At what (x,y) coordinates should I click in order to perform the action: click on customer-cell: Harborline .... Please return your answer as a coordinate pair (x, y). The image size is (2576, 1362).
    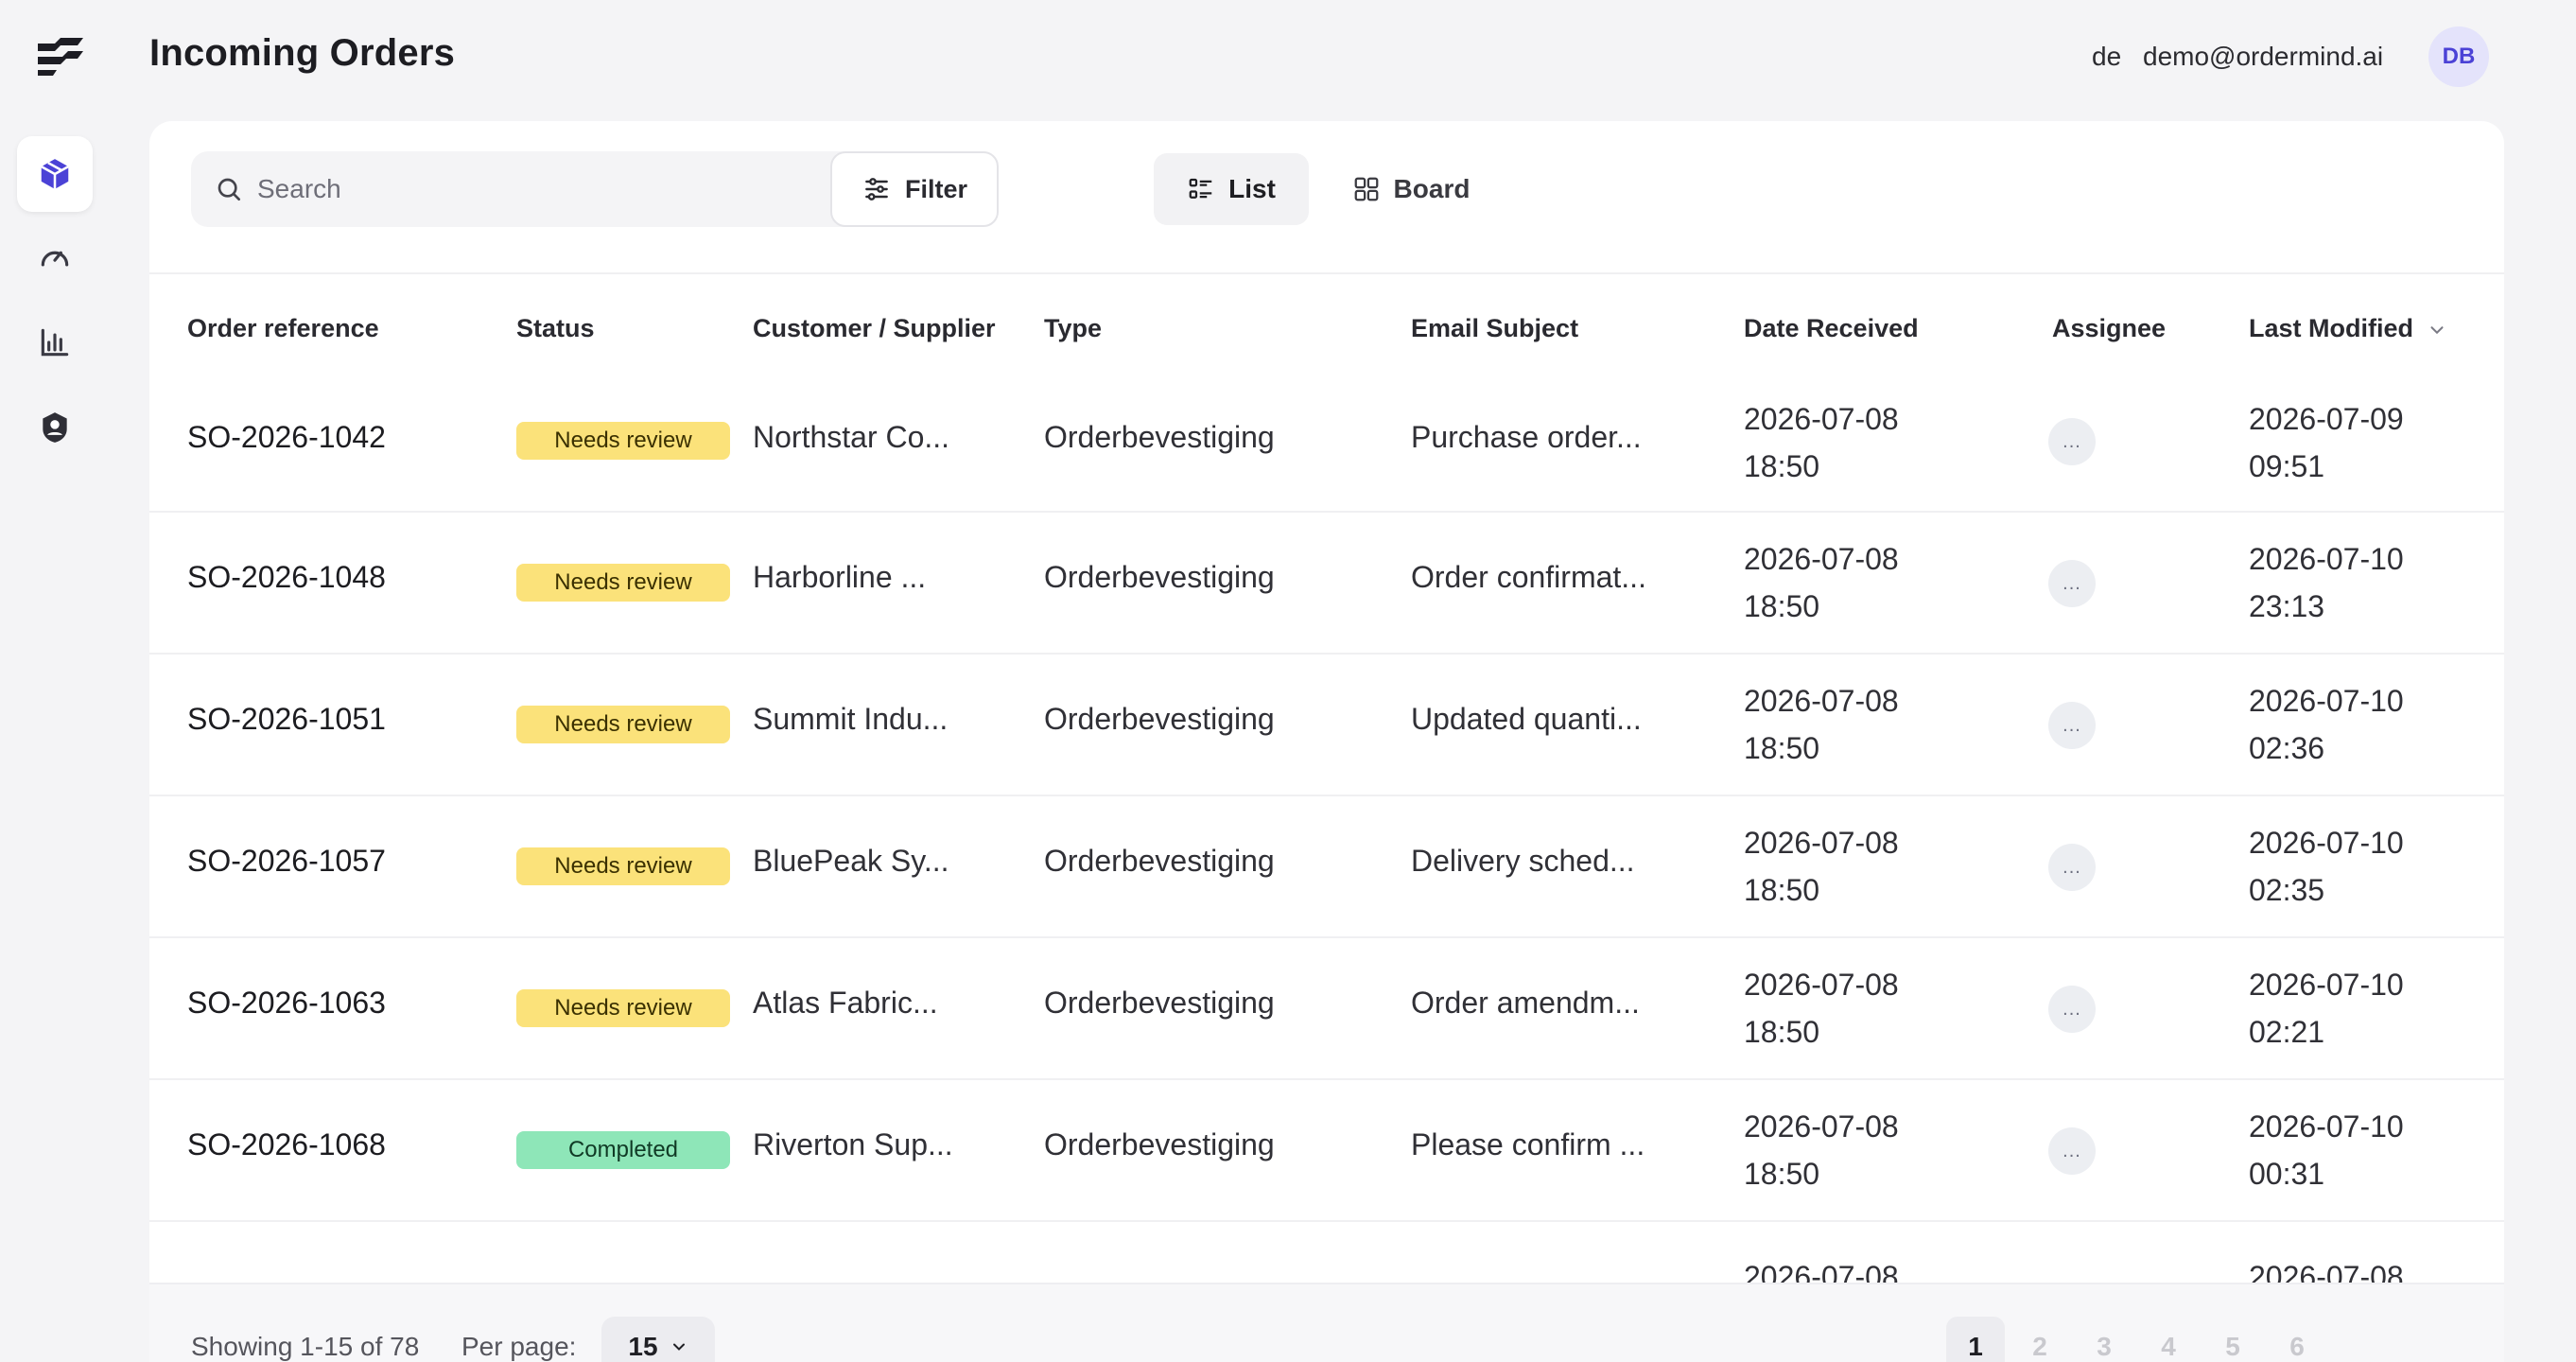
    Looking at the image, I should click on (840, 577).